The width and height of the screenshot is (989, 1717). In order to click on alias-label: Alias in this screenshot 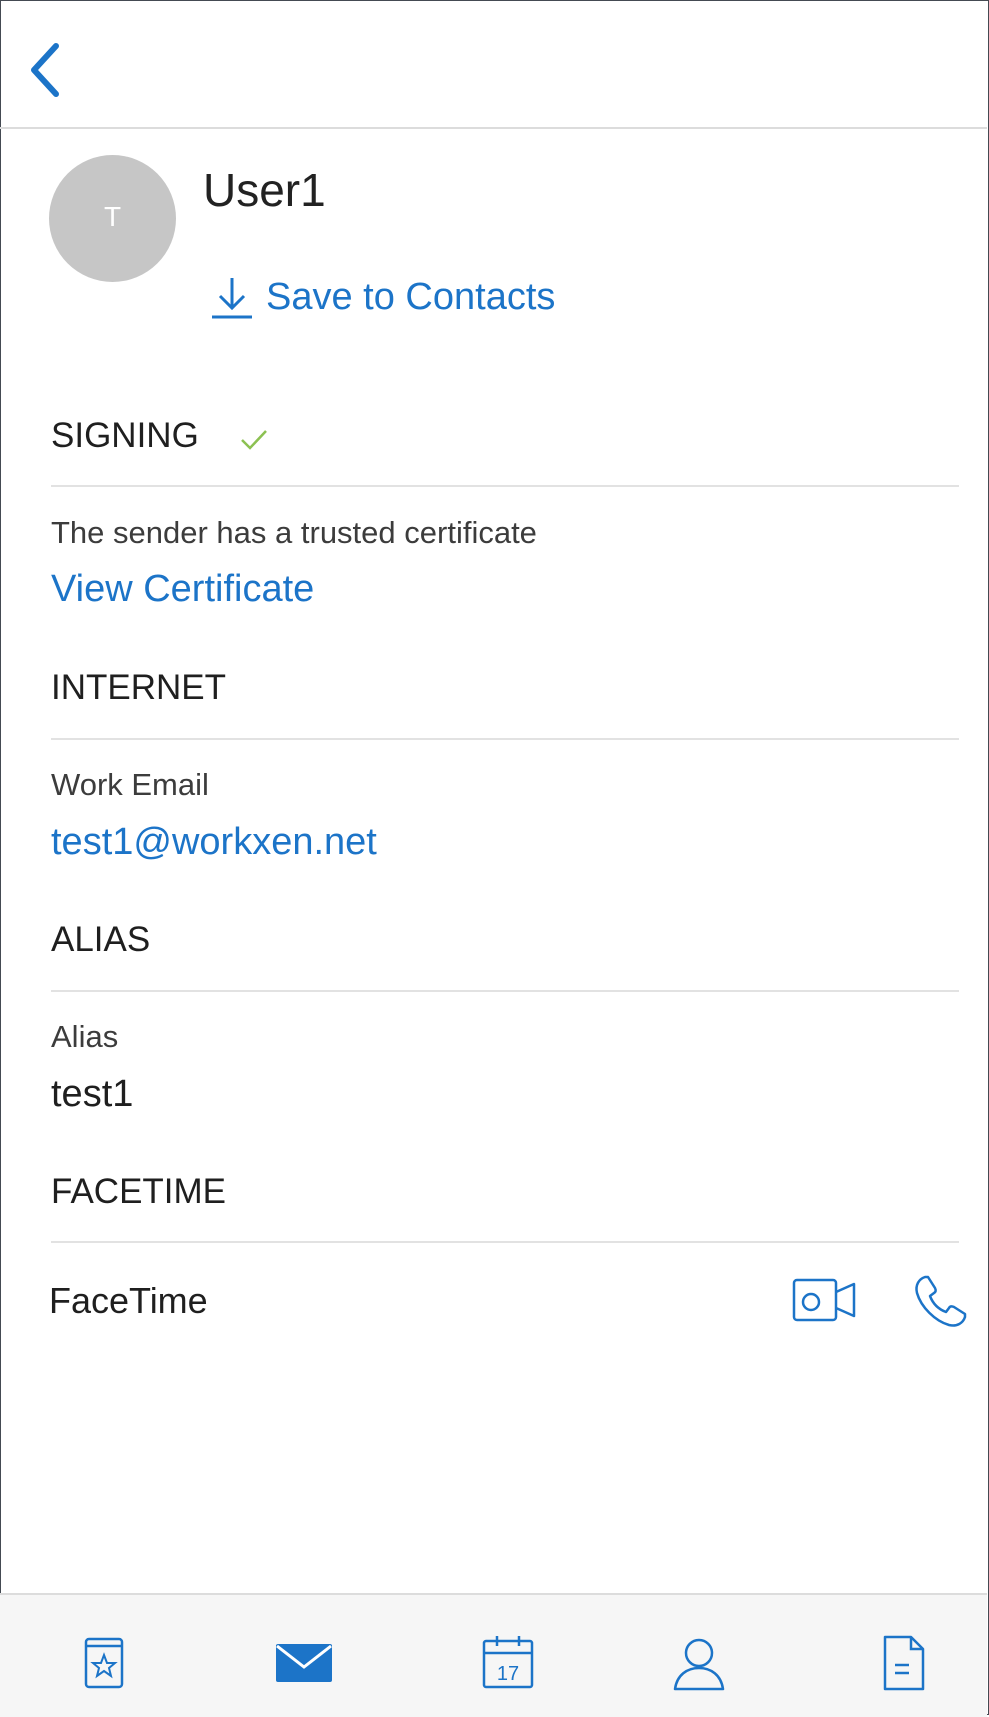, I will do `click(85, 1036)`.